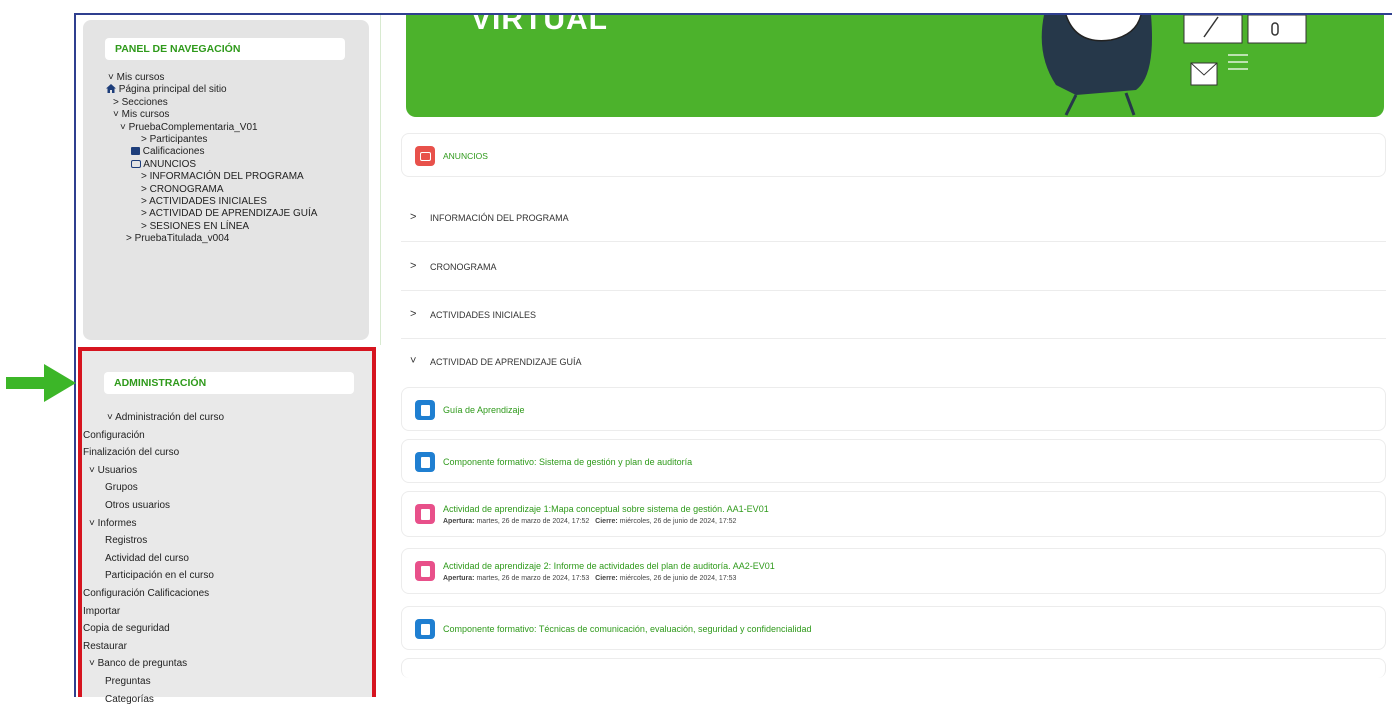  I want to click on chevron-down-icon: ˅, so click(413, 361).